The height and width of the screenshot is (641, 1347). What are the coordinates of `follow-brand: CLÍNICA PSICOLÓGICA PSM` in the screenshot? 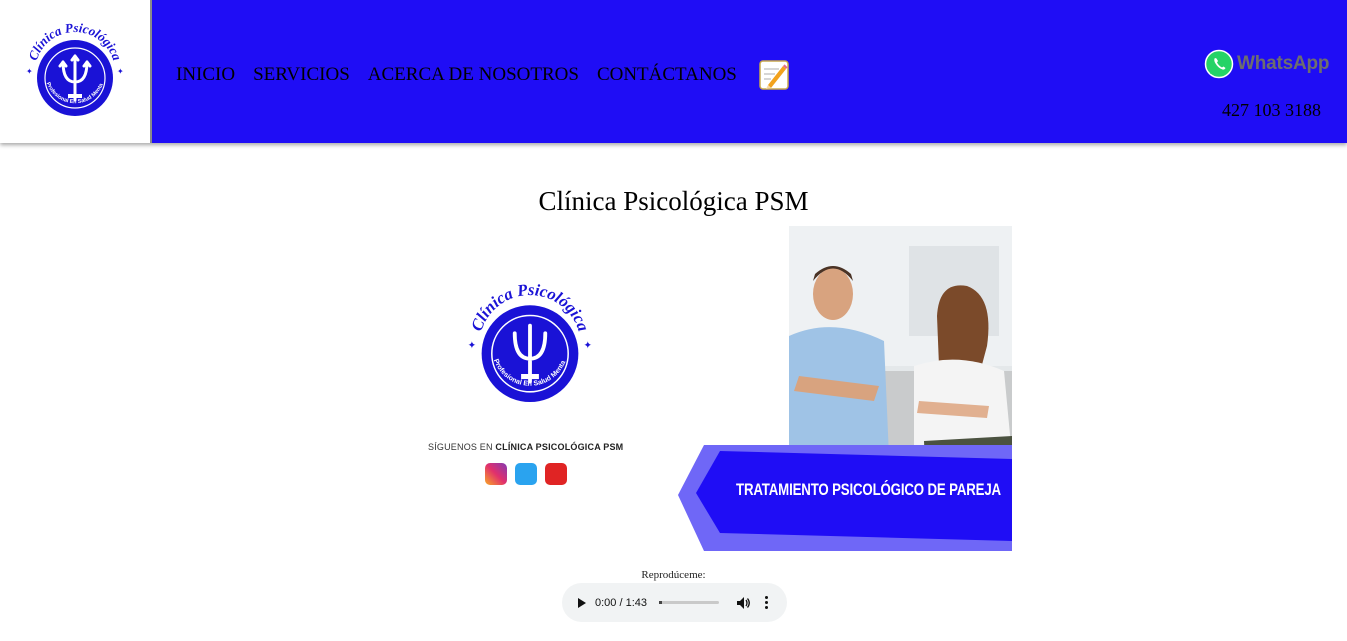 It's located at (559, 447).